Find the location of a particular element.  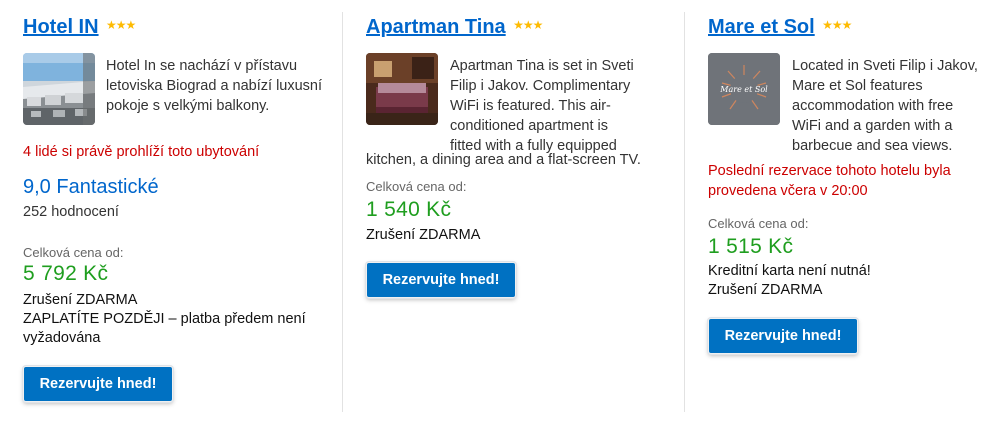

hotel-title-row: Apartman Tina ★★★ is located at coordinates (454, 27).